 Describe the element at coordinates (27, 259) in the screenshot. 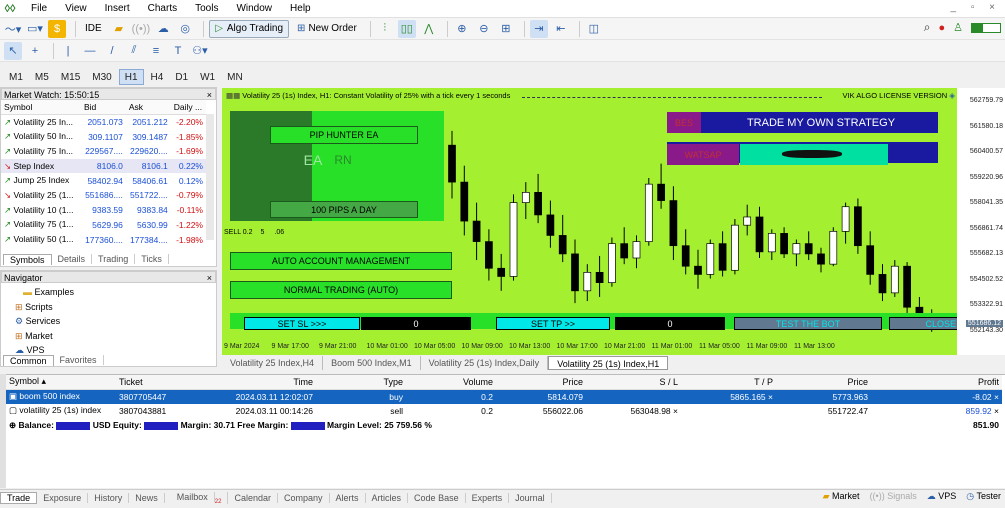

I see `tab-symbols: Symbols` at that location.